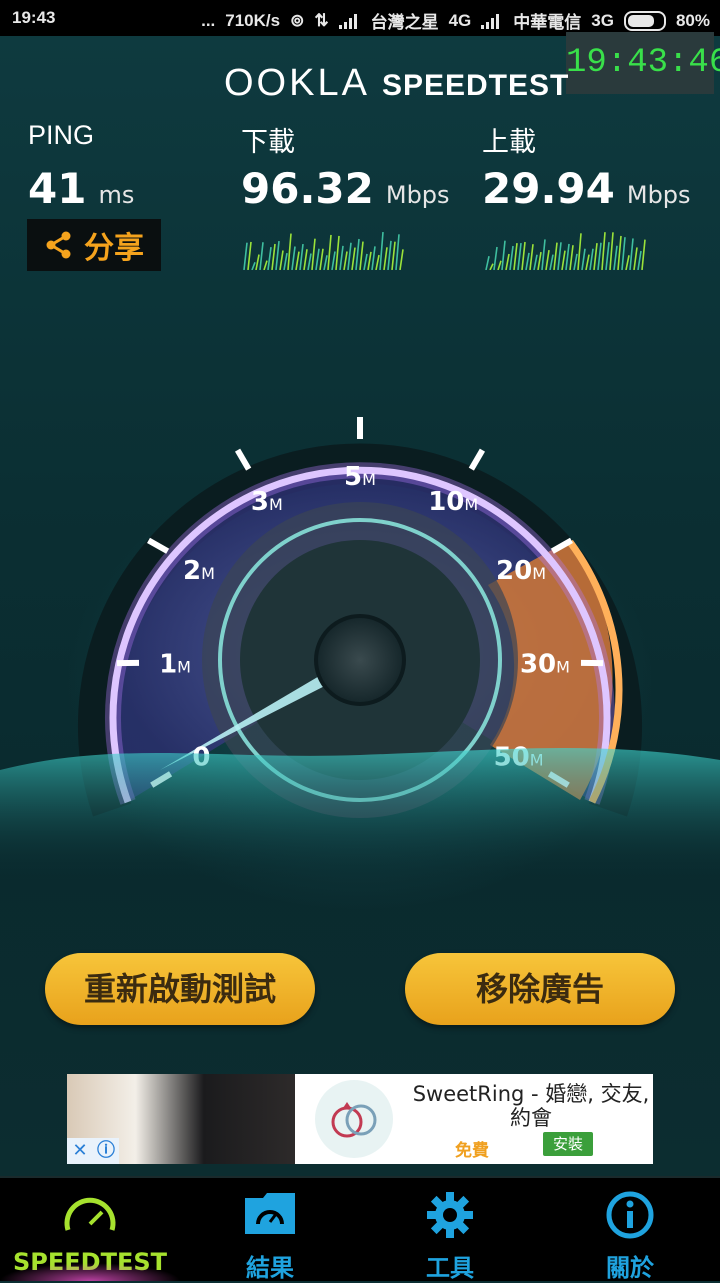  Describe the element at coordinates (540, 989) in the screenshot. I see `remove-ads-button: 移除廣告` at that location.